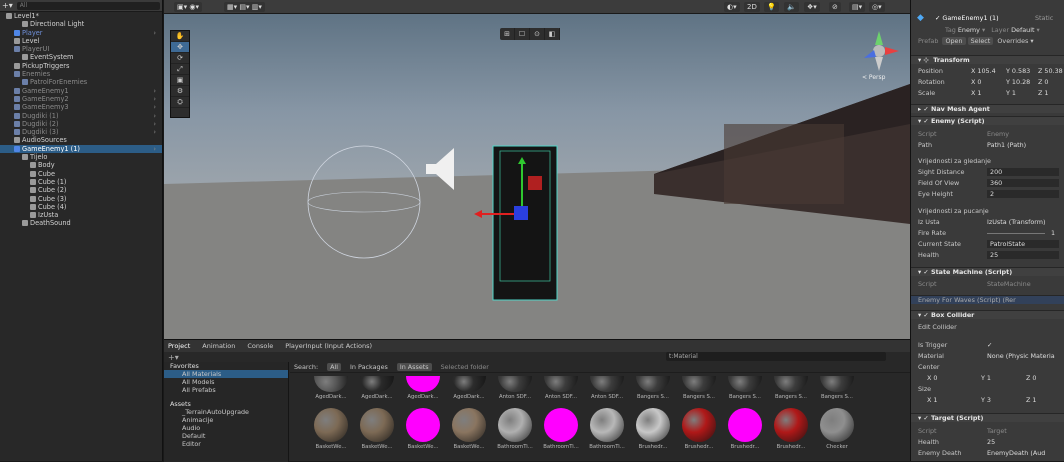 Image resolution: width=1064 pixels, height=462 pixels. I want to click on transform-tool-button: ⚙, so click(180, 91).